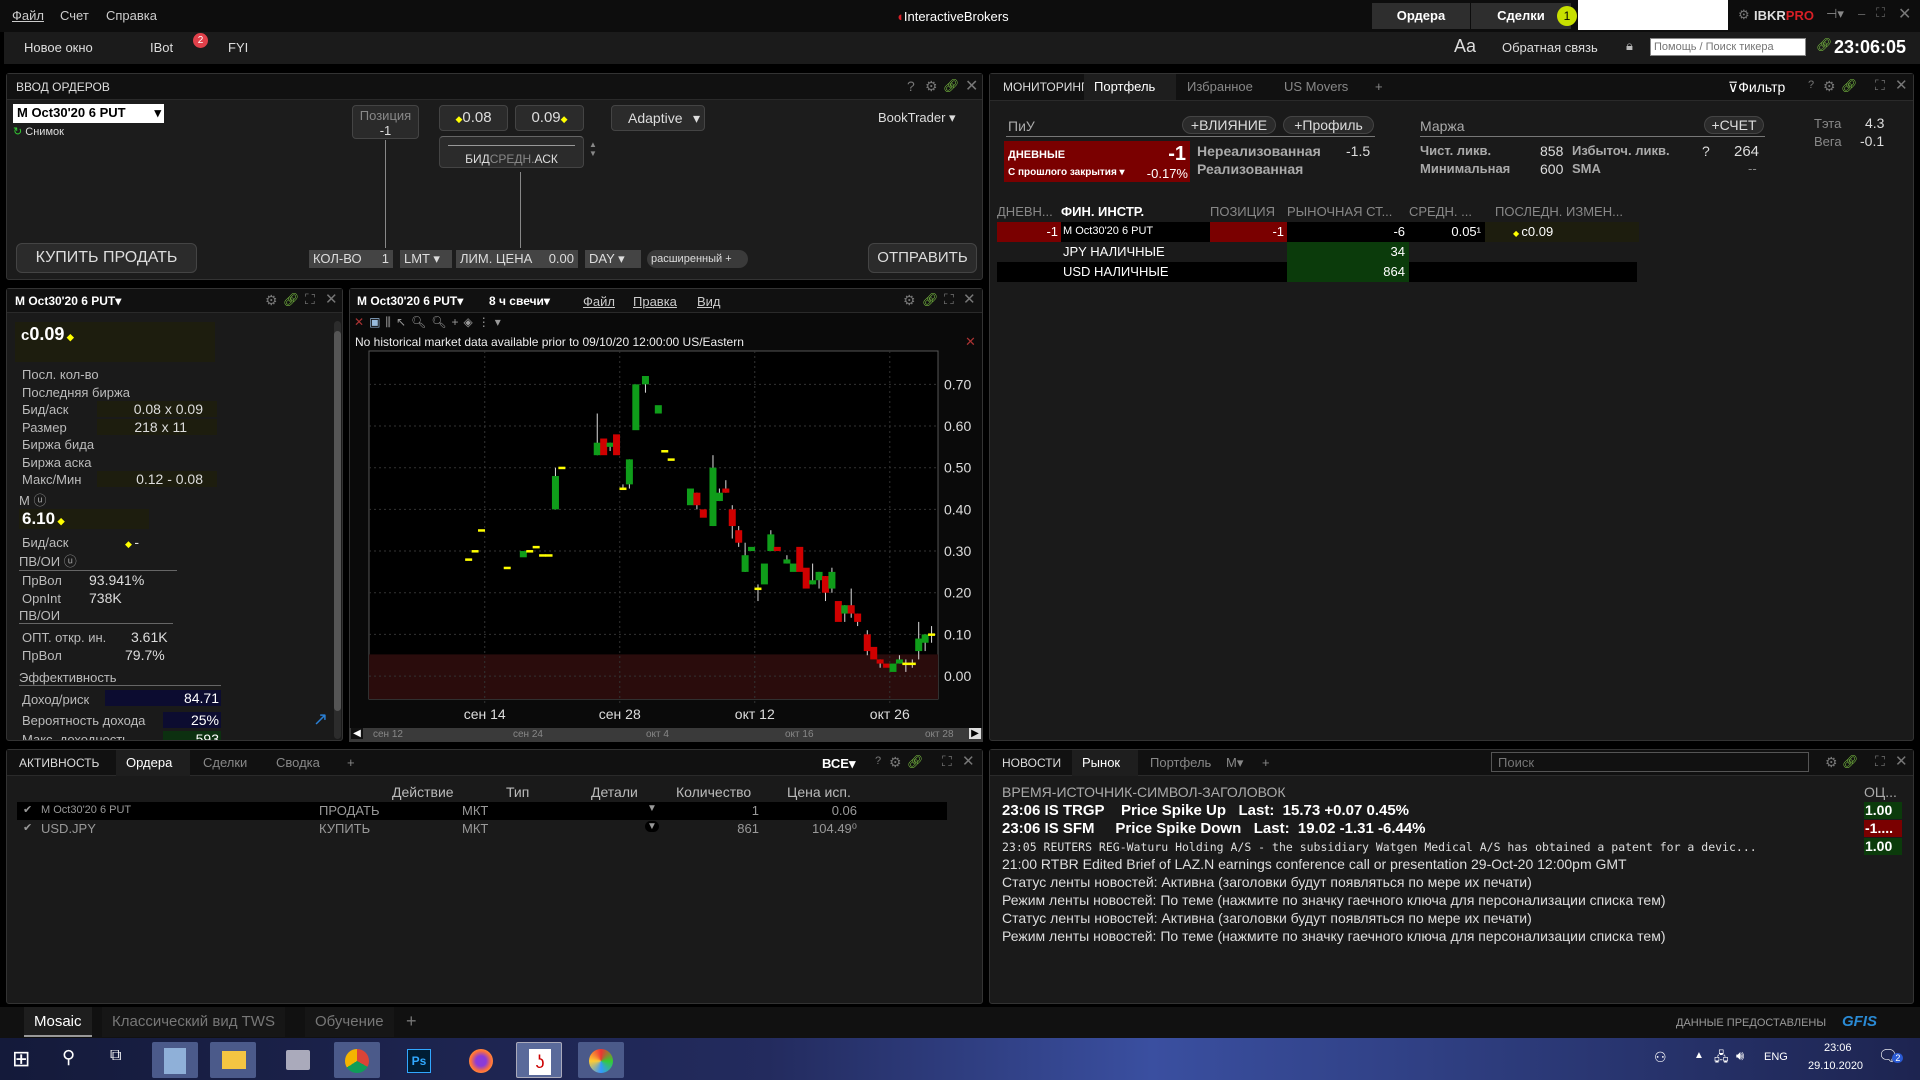  What do you see at coordinates (838, 764) in the screenshot?
I see `filter-dropdown: ВСЕ▾` at bounding box center [838, 764].